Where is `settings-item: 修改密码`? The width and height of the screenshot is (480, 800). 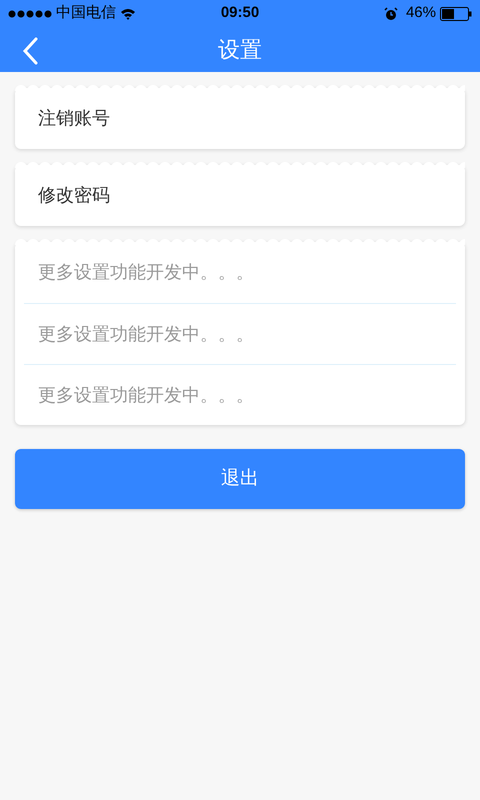
settings-item: 修改密码 is located at coordinates (240, 195).